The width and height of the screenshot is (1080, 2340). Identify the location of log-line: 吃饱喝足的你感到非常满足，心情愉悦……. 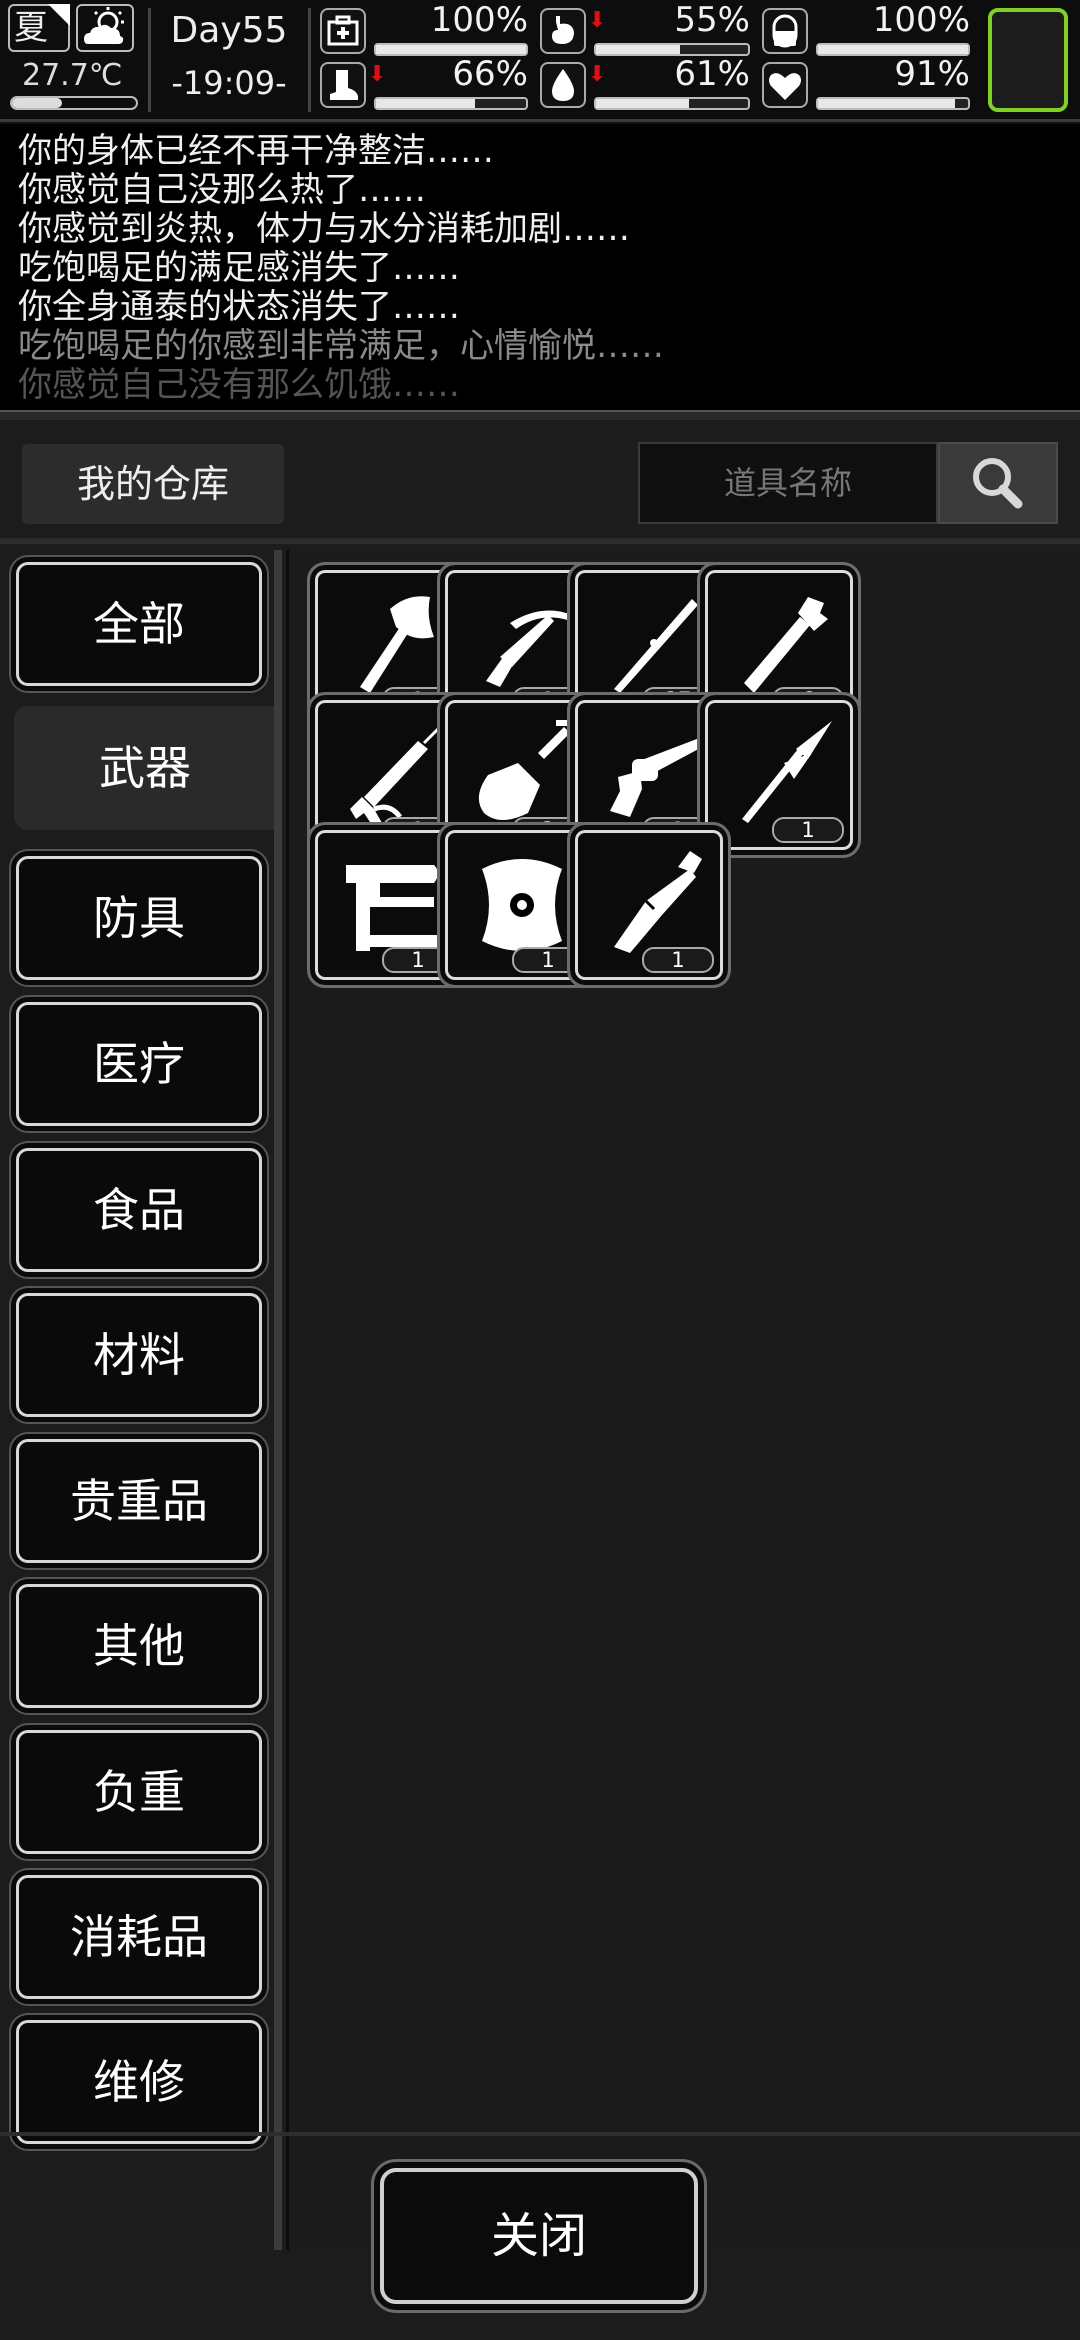
(341, 346).